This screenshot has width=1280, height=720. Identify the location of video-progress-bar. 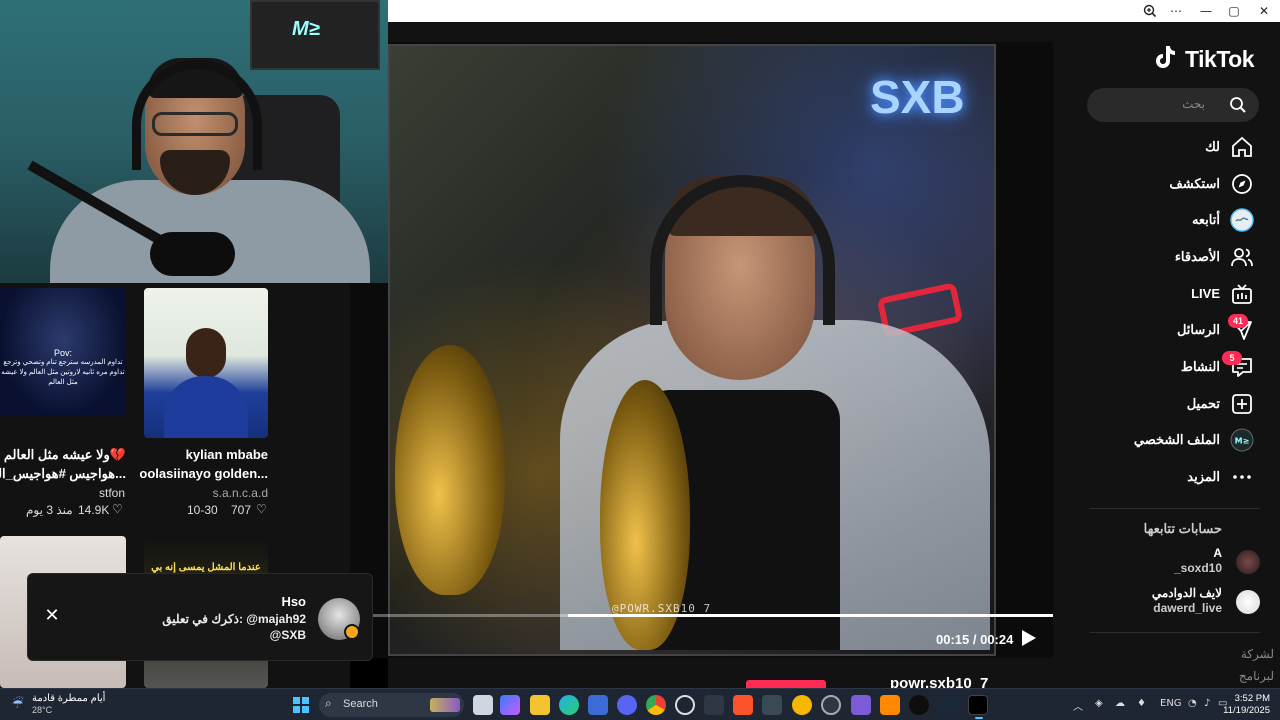
(701, 615).